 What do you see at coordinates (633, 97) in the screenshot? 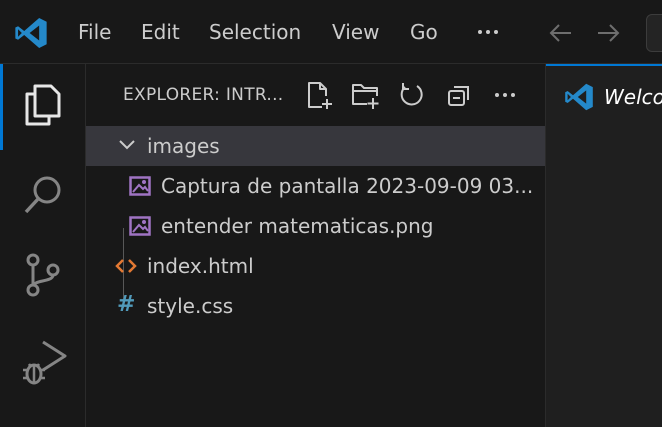
I see `tab-label: Welco` at bounding box center [633, 97].